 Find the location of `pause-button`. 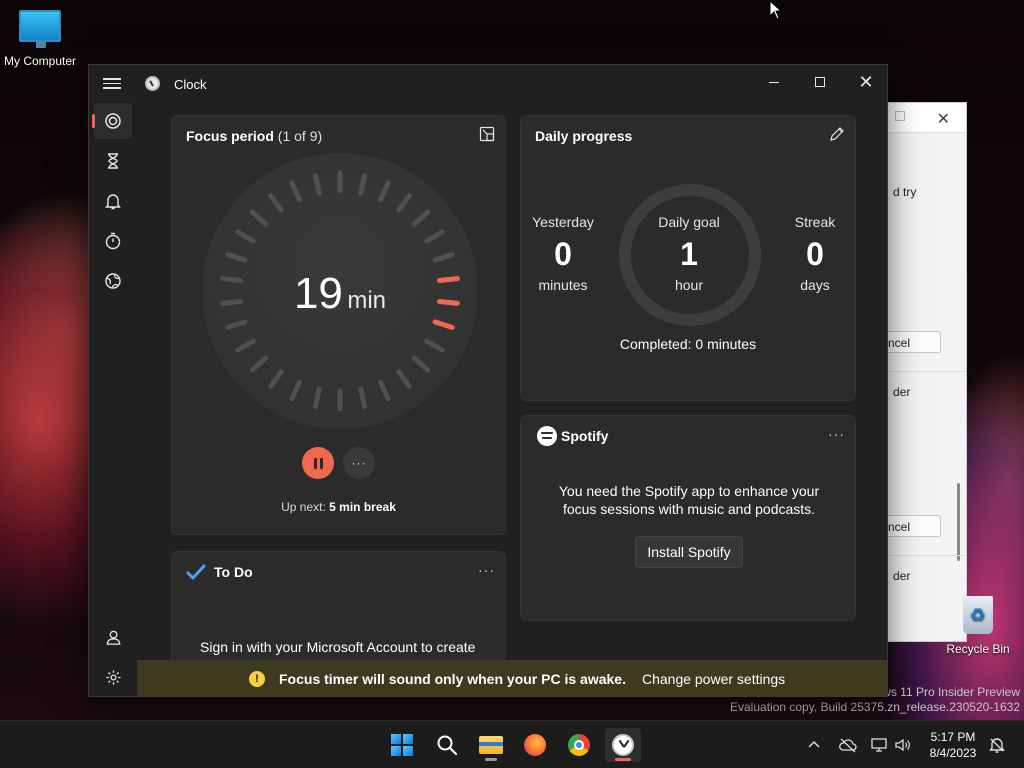

pause-button is located at coordinates (318, 463).